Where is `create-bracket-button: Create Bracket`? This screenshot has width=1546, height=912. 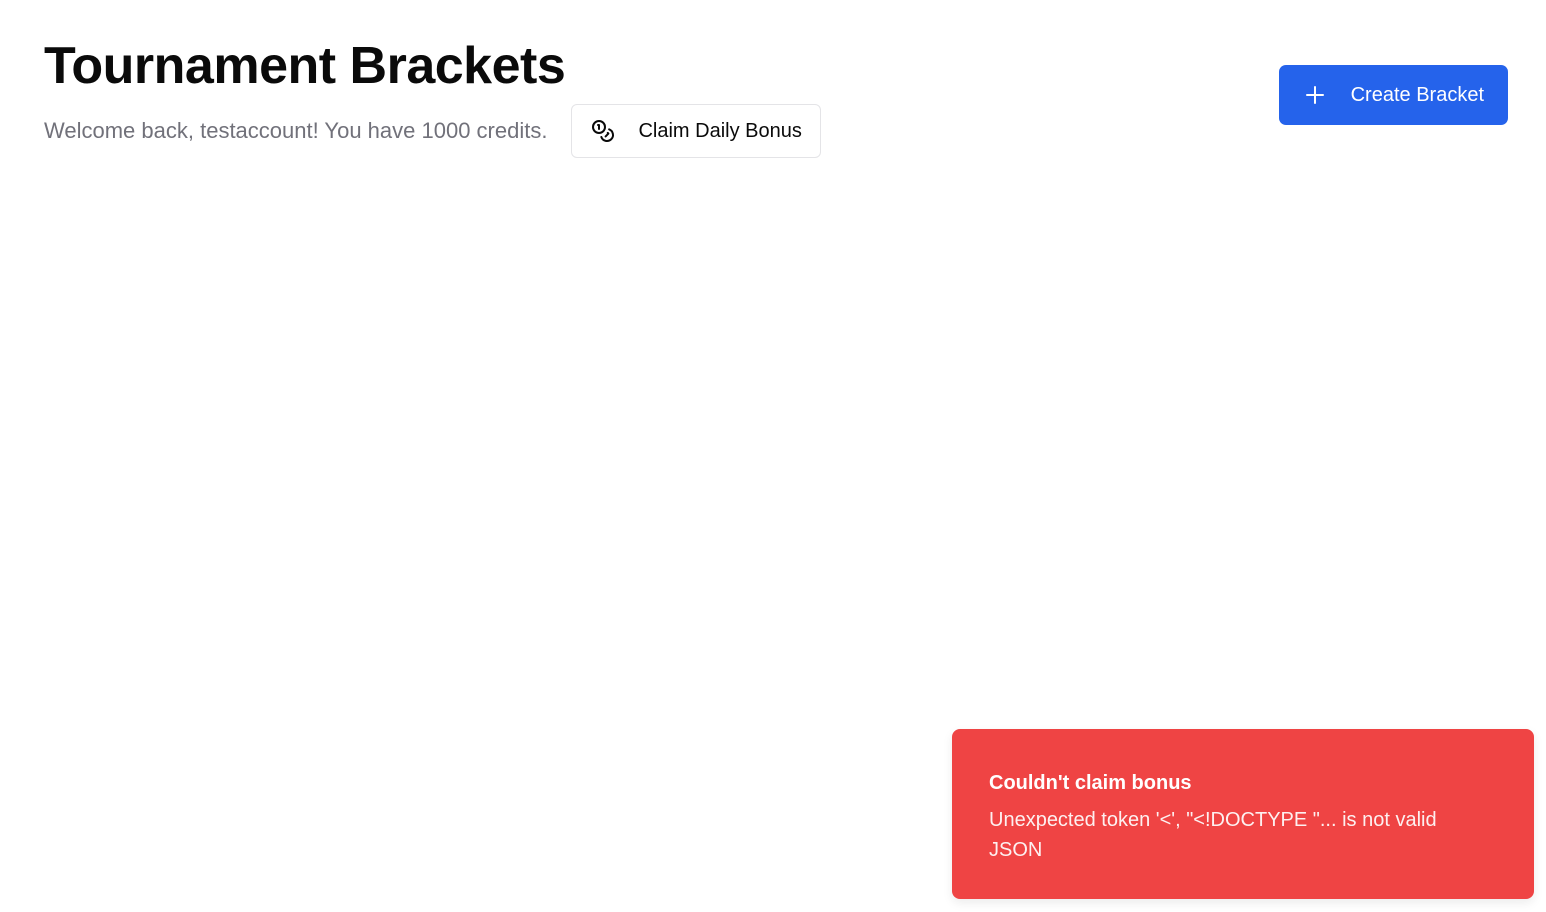
create-bracket-button: Create Bracket is located at coordinates (1393, 95).